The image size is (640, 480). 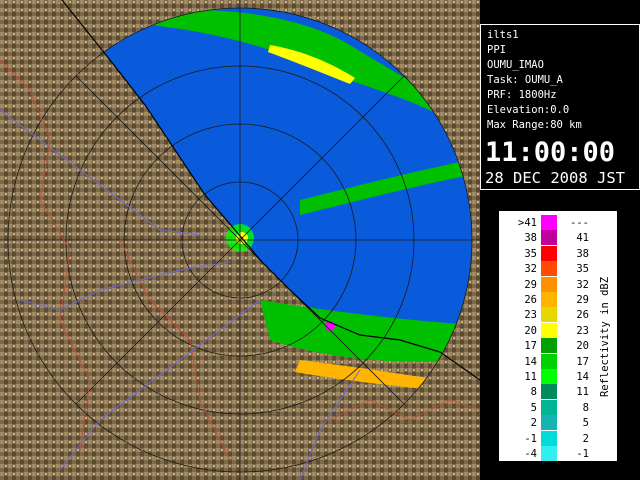 I want to click on legend-lower-bound: -4, so click(x=530, y=454).